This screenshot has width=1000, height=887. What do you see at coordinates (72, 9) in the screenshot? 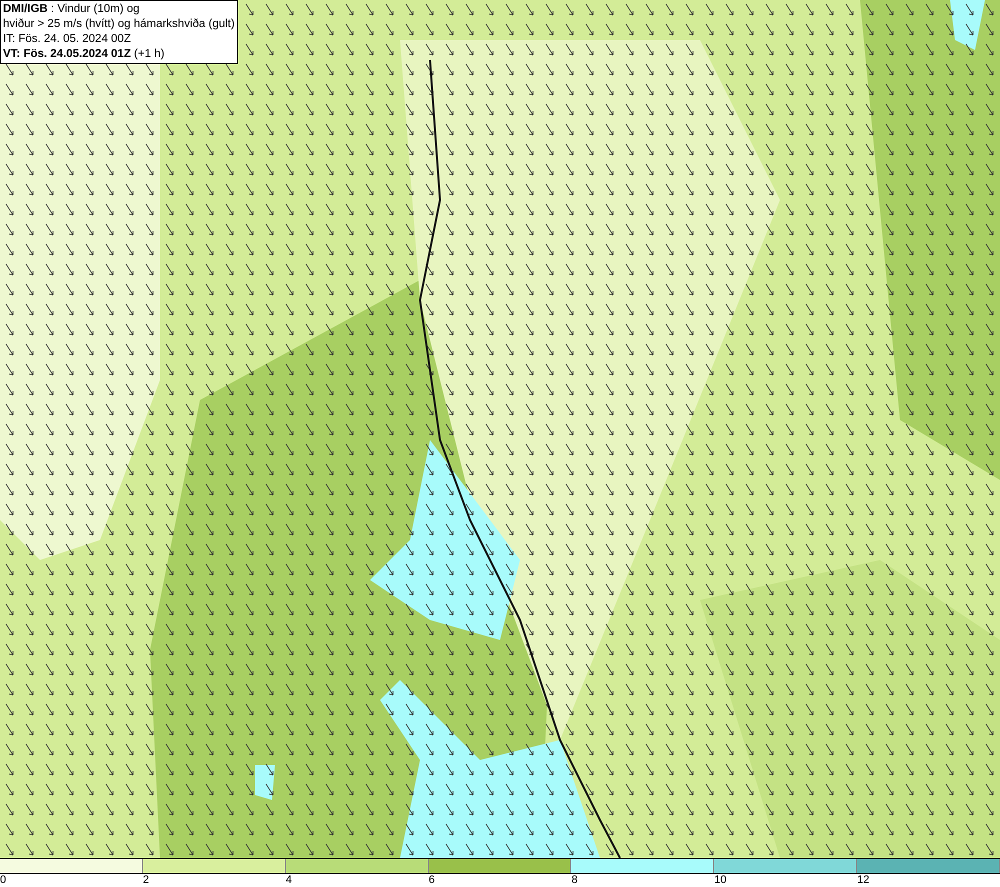
I see `header-text: DMI/IGB : Vindur (10m) og` at bounding box center [72, 9].